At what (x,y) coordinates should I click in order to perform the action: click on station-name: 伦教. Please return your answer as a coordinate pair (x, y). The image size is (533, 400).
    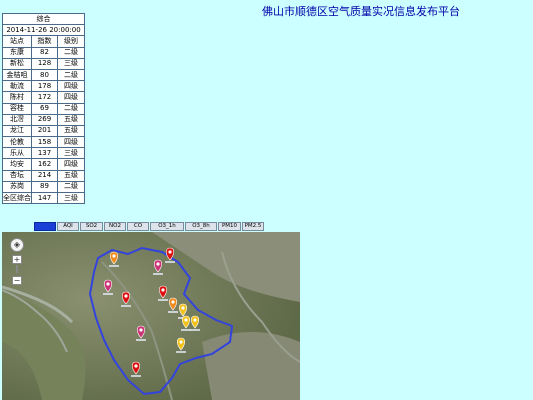
    Looking at the image, I should click on (17, 142).